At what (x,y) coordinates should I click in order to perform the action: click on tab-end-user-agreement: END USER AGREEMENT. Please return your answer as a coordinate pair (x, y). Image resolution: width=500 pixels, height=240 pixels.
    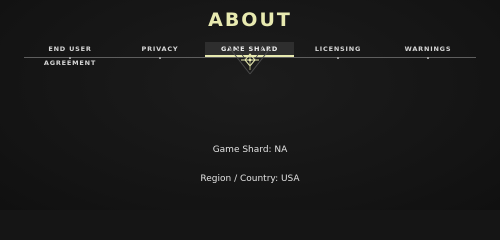
    Looking at the image, I should click on (70, 54).